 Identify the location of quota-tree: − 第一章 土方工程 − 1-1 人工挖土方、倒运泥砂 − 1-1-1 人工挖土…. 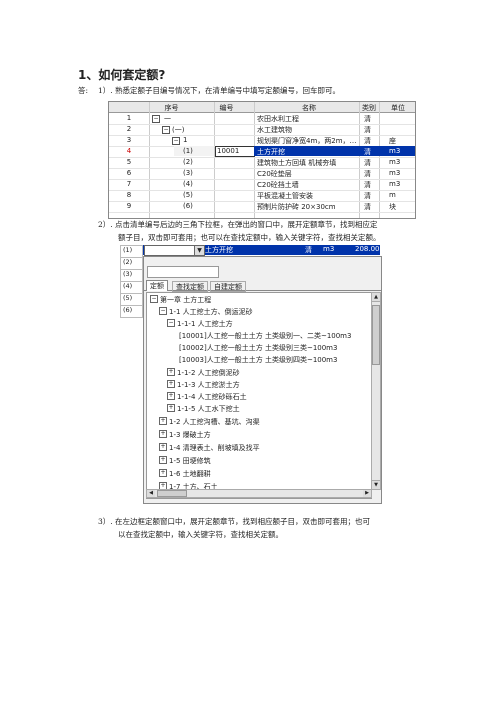
(259, 395).